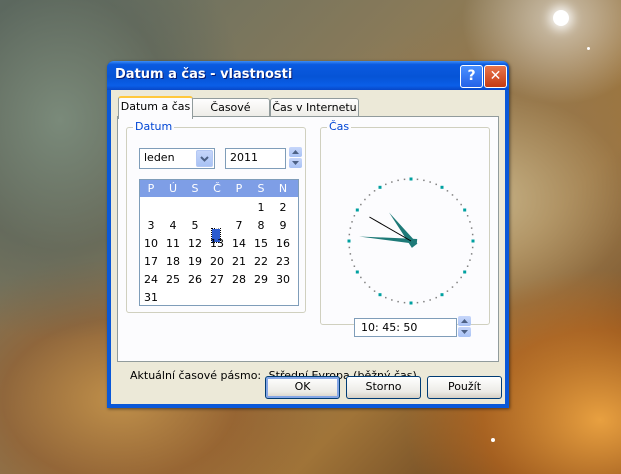  Describe the element at coordinates (239, 279) in the screenshot. I see `calendar-day: 28` at that location.